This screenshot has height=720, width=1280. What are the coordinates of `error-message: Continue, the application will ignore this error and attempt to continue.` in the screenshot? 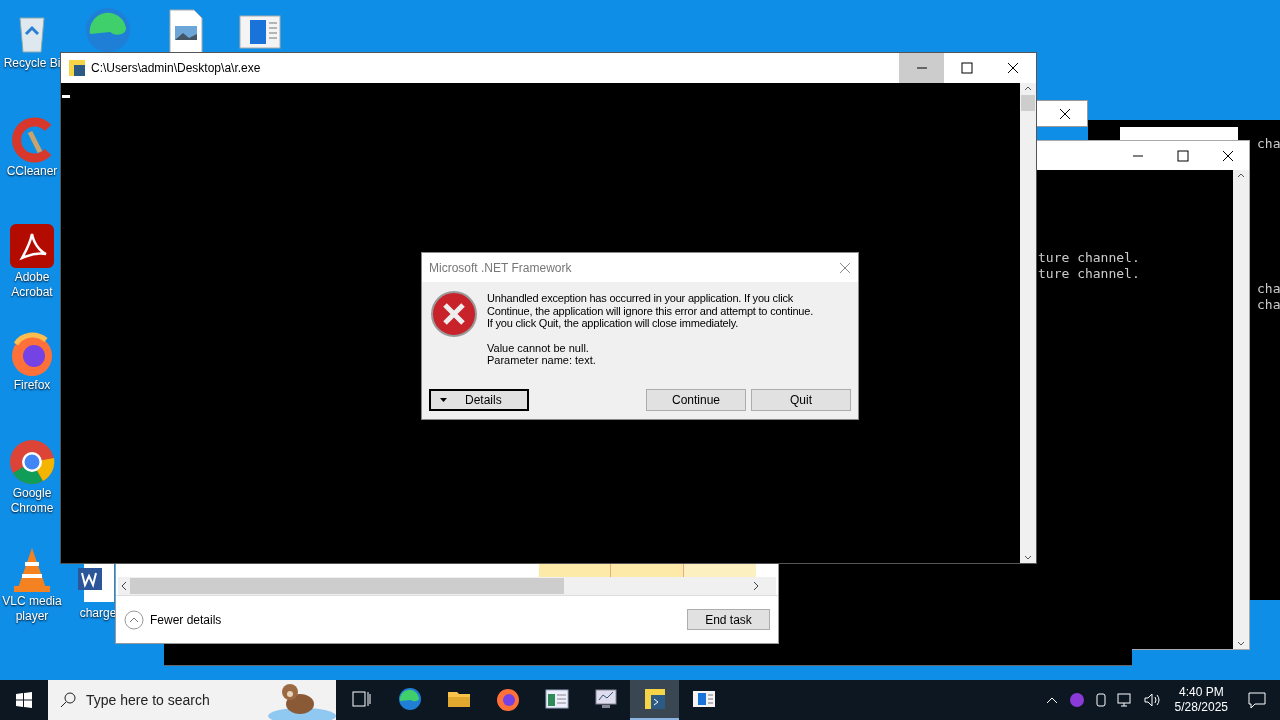 It's located at (650, 310).